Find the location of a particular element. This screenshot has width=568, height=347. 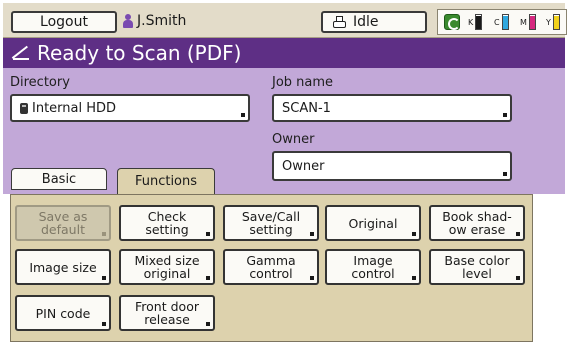

tab-functions-label: Functions is located at coordinates (166, 181).